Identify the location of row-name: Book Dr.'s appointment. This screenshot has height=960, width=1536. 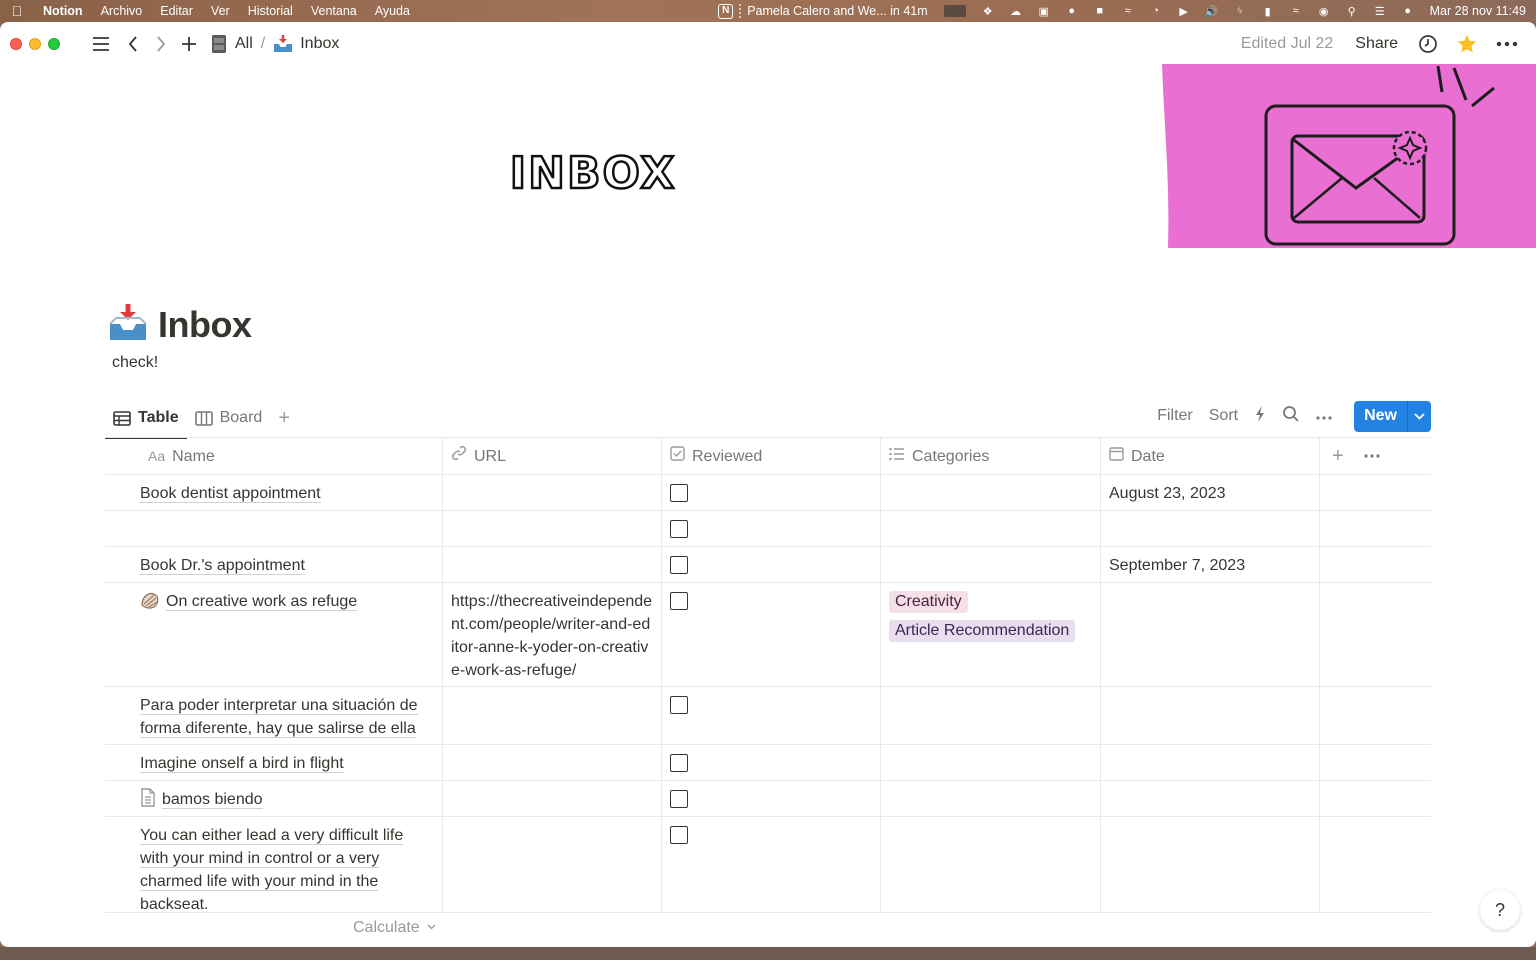
(222, 566).